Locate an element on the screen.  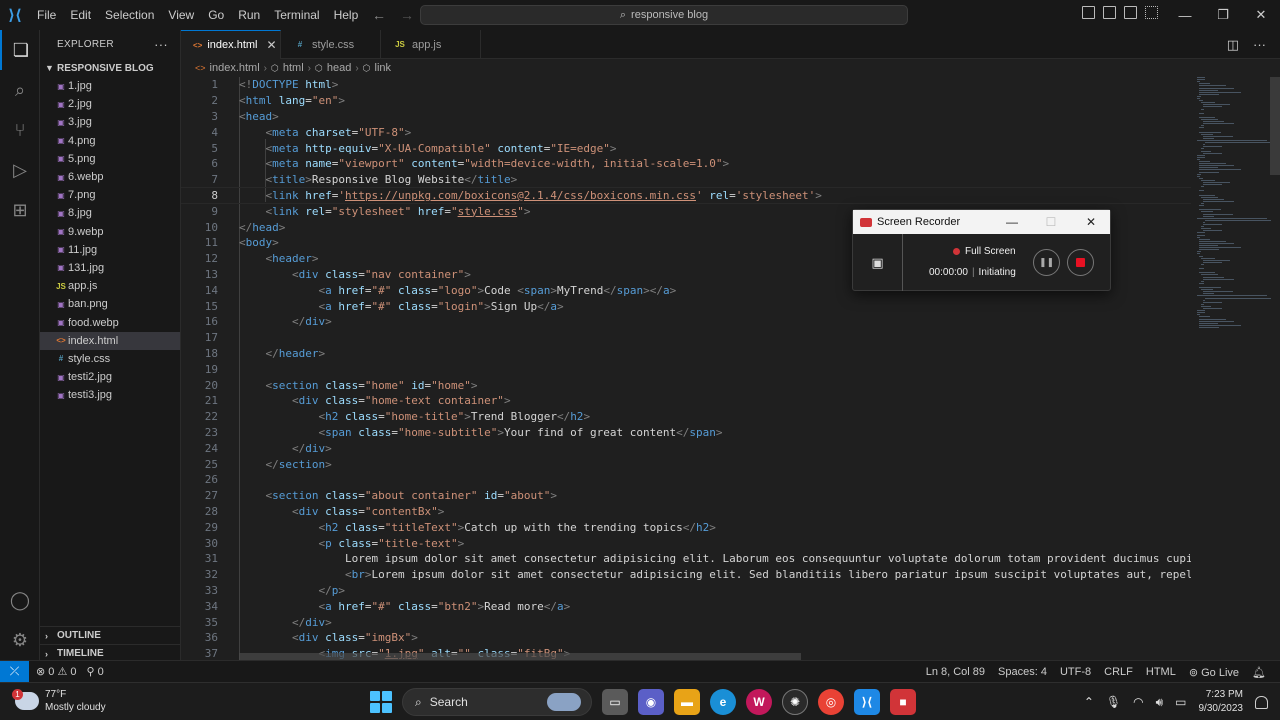
microphone-icon: 🎙︎ is located at coordinates (1113, 702).